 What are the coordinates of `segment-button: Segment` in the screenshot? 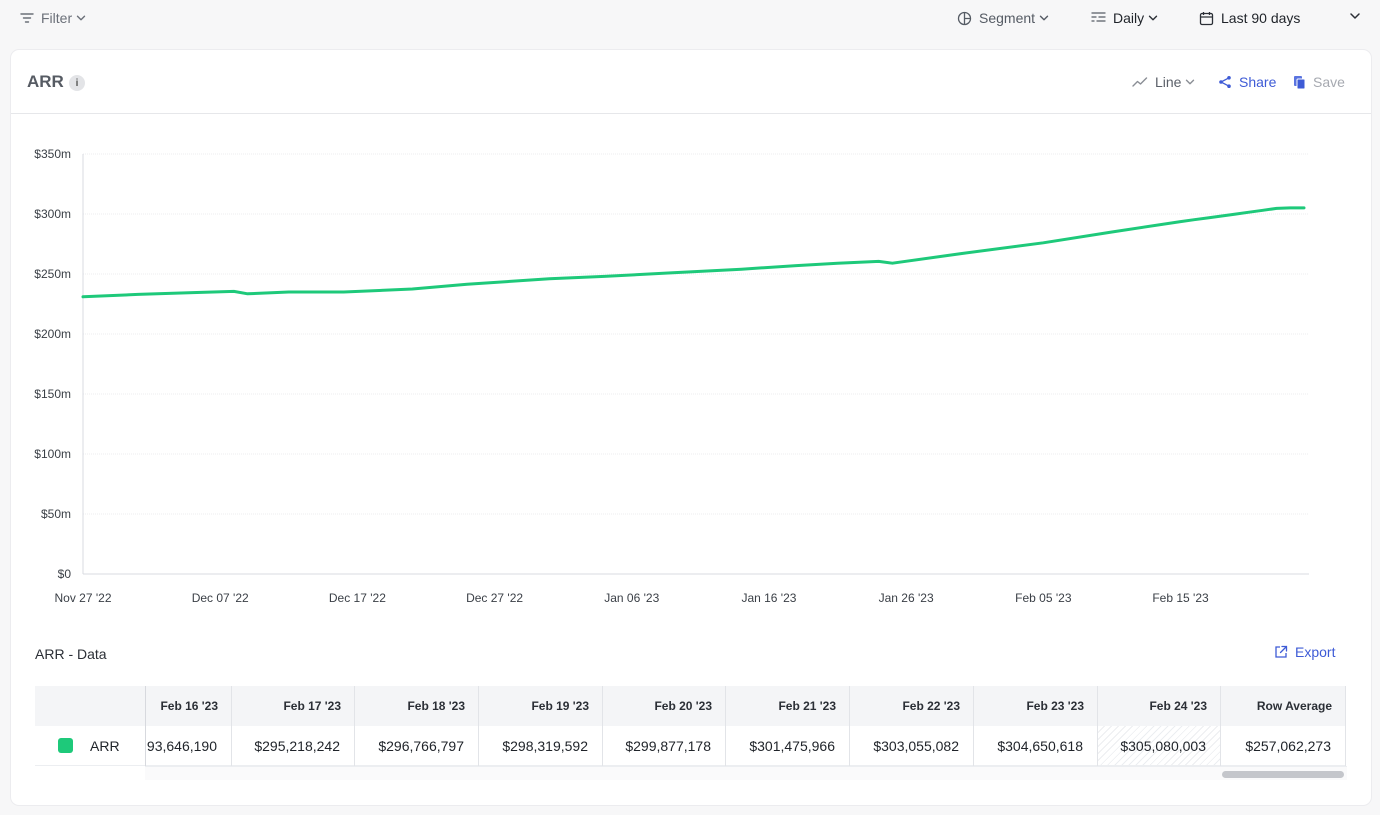 It's located at (1003, 18).